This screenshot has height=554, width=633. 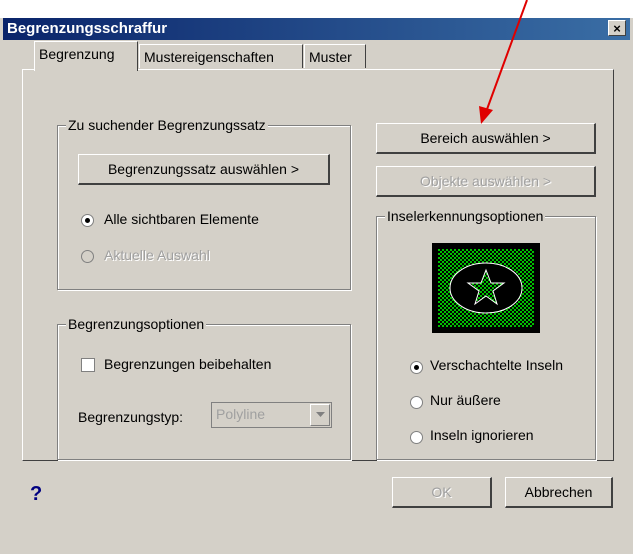 I want to click on radio-outer-only, so click(x=416, y=402).